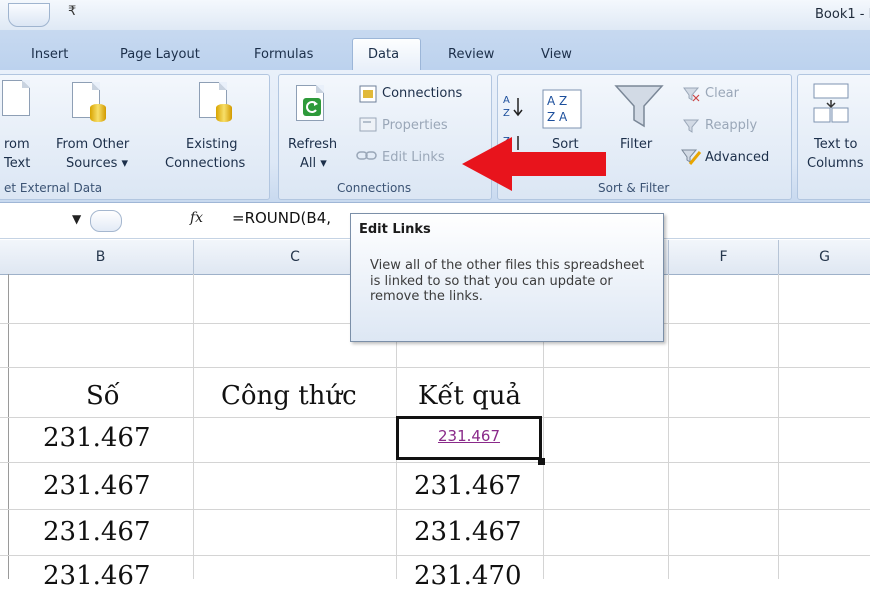  Describe the element at coordinates (422, 93) in the screenshot. I see `connections-button: Connections` at that location.